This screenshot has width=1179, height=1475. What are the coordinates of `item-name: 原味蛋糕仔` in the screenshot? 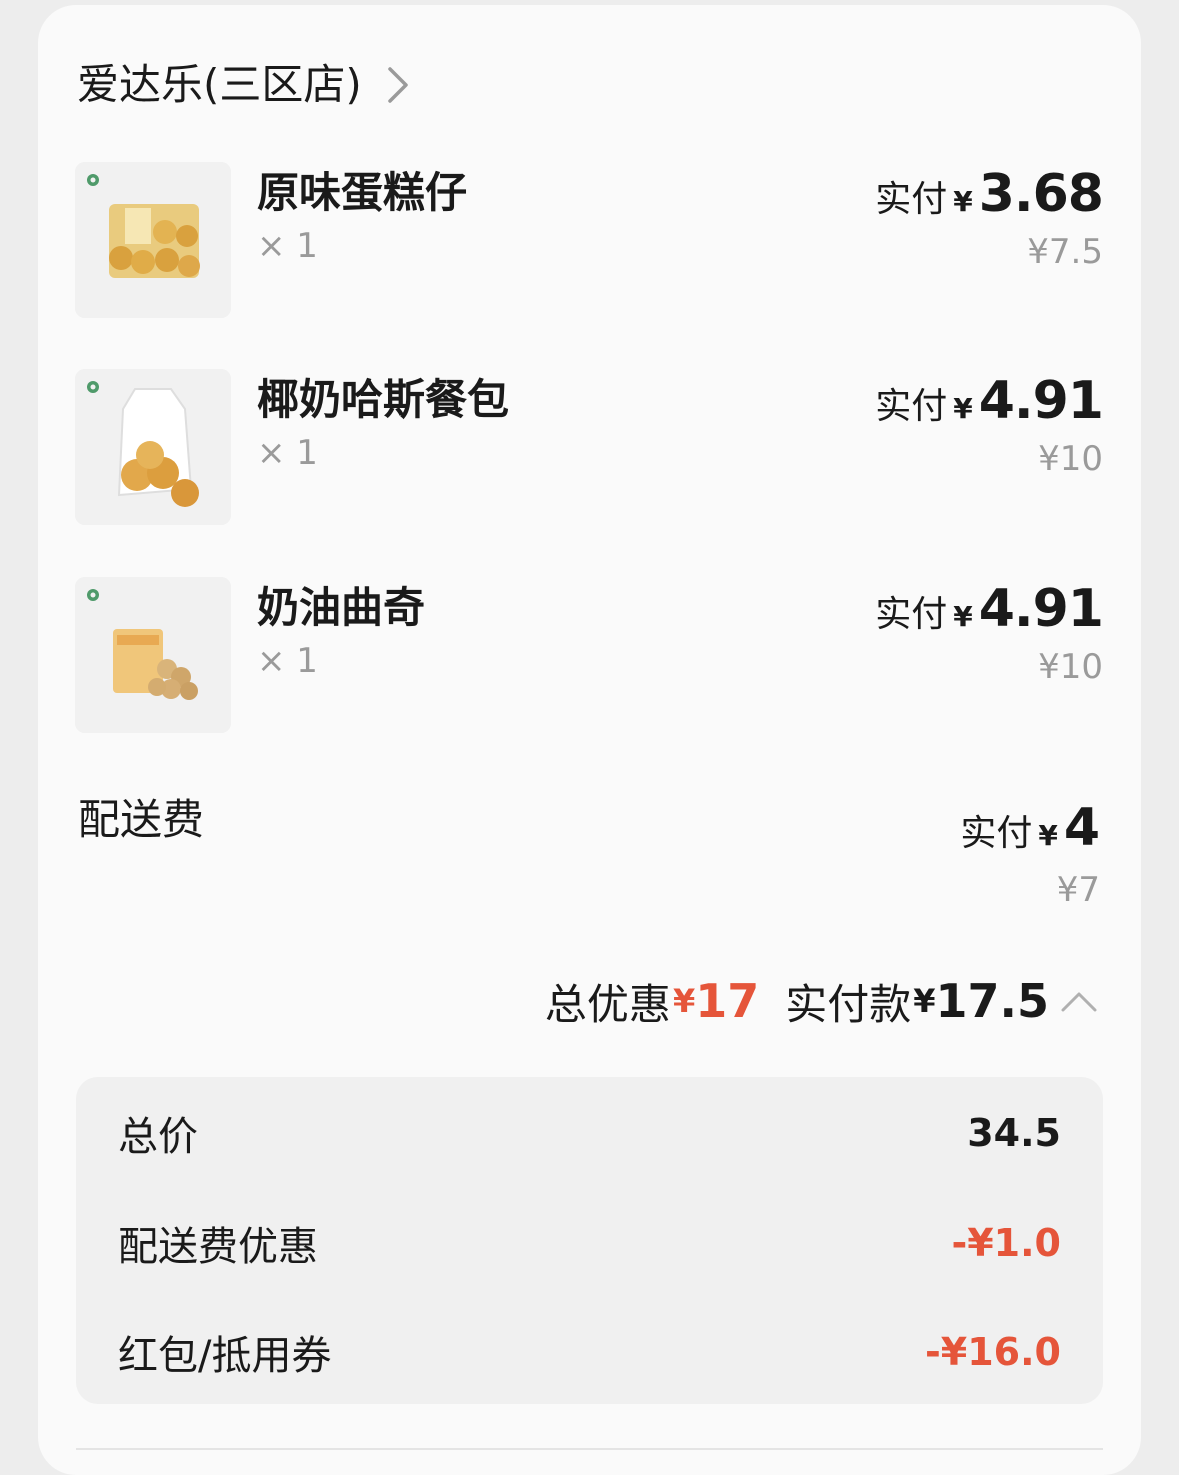 It's located at (362, 192).